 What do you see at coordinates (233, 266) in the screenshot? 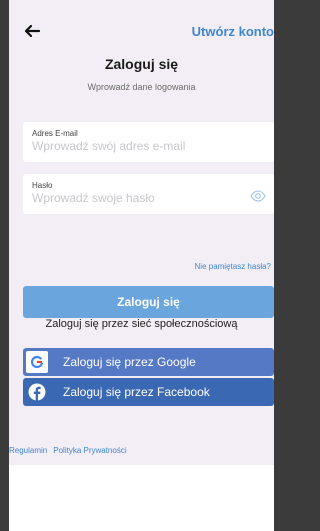
I see `forgot-password-link: Nie pamiętasz hasła?` at bounding box center [233, 266].